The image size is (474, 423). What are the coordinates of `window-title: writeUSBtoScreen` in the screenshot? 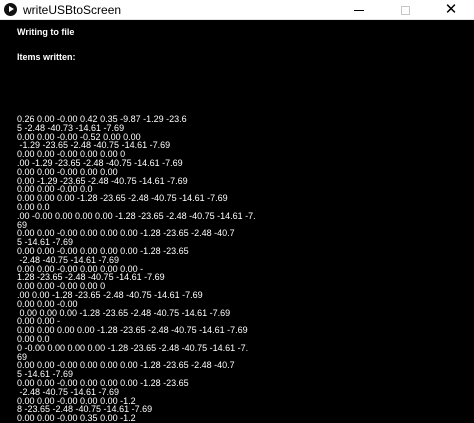 It's located at (72, 9).